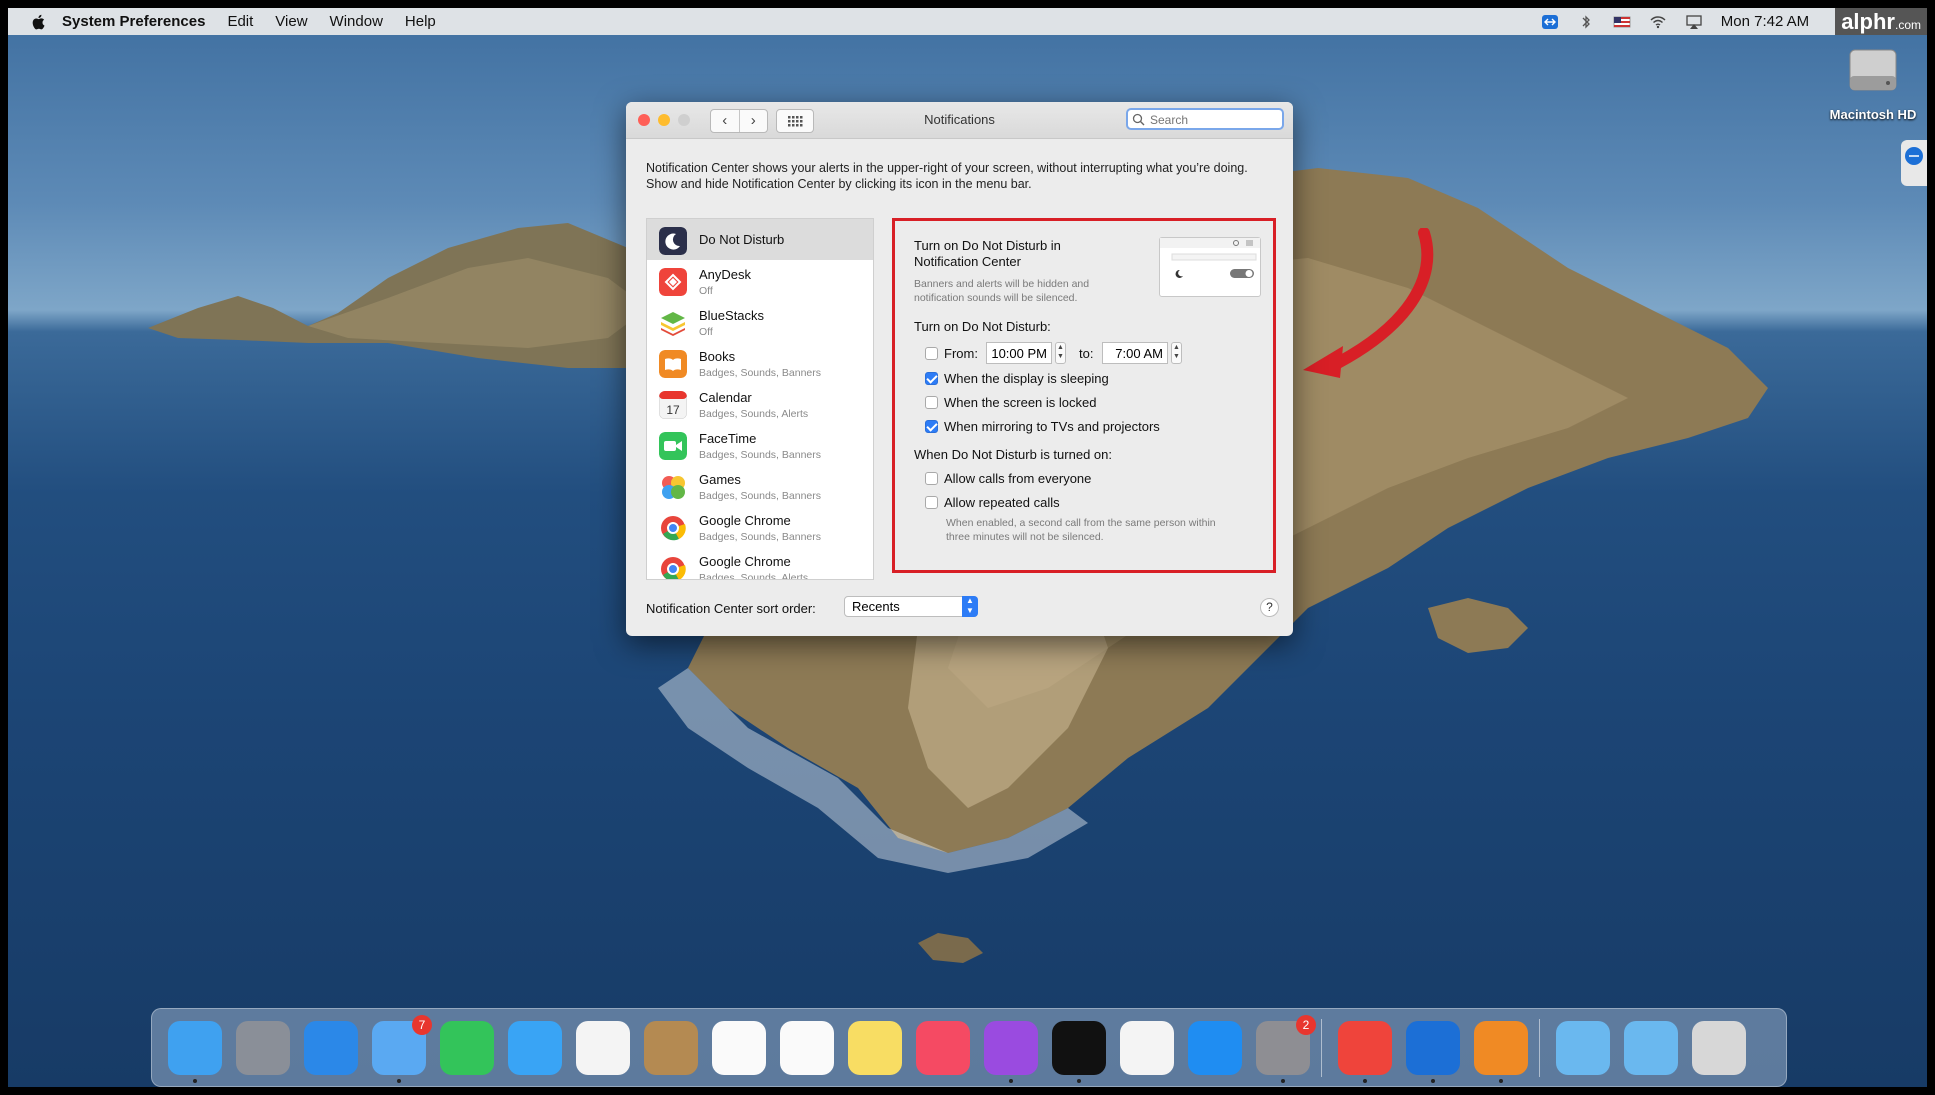 This screenshot has height=1095, width=1935. I want to click on menu-view: View, so click(291, 21).